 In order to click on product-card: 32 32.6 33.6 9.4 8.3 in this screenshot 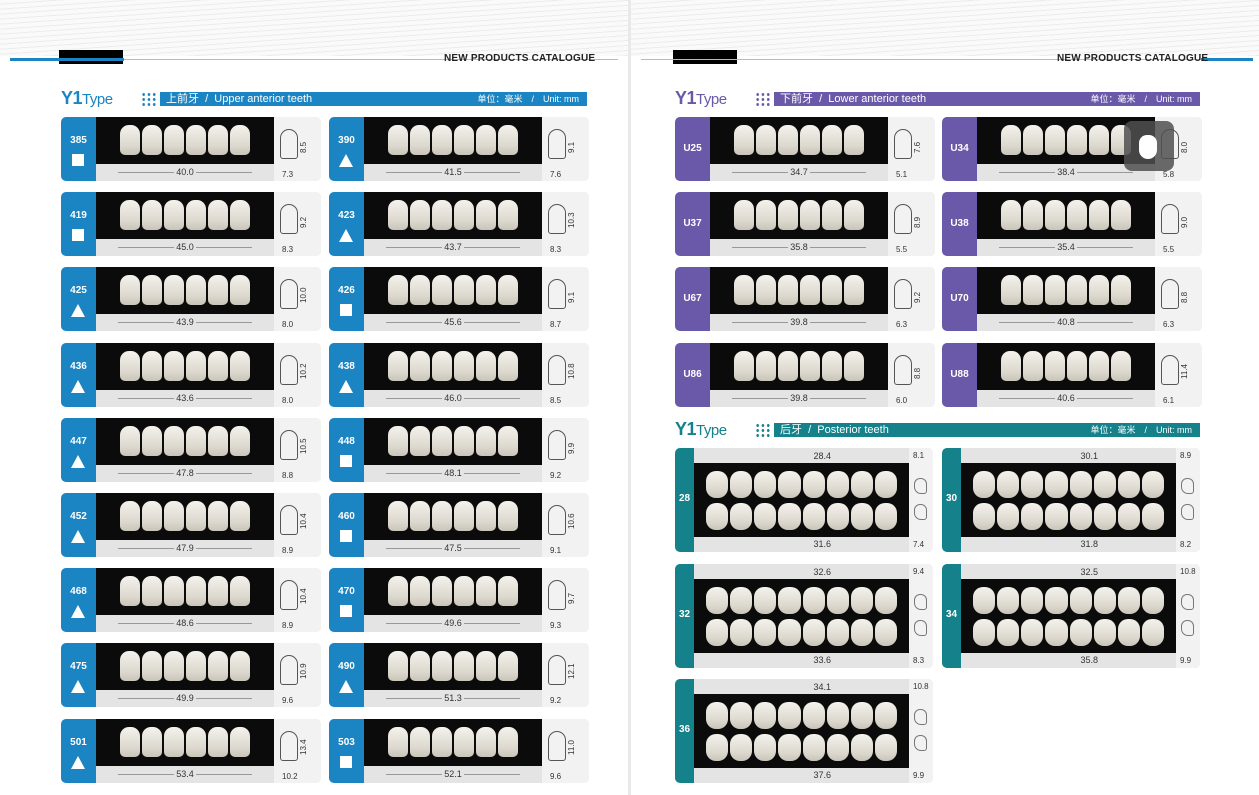, I will do `click(804, 616)`.